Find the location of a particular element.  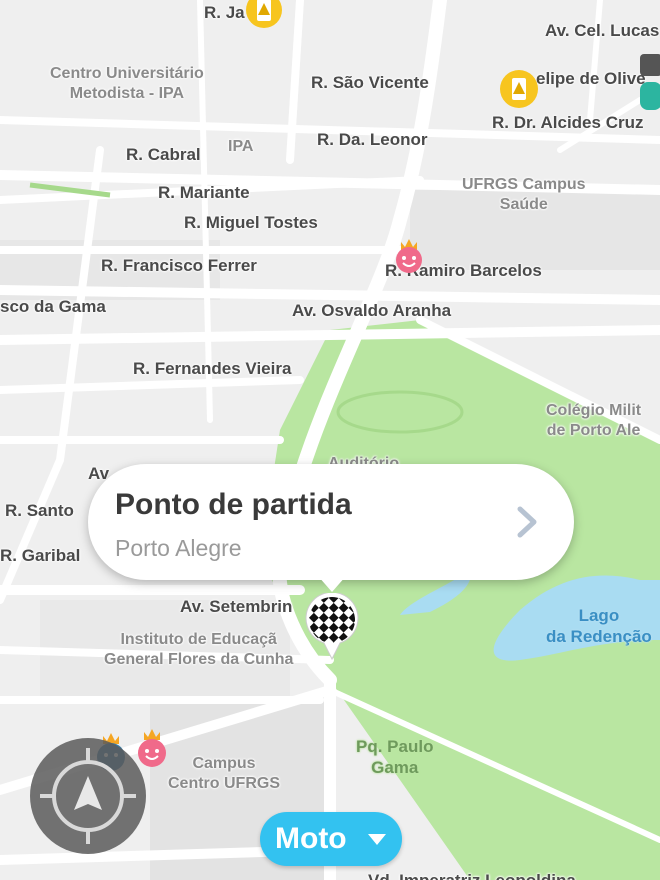

wazer-icon is located at coordinates (409, 256).